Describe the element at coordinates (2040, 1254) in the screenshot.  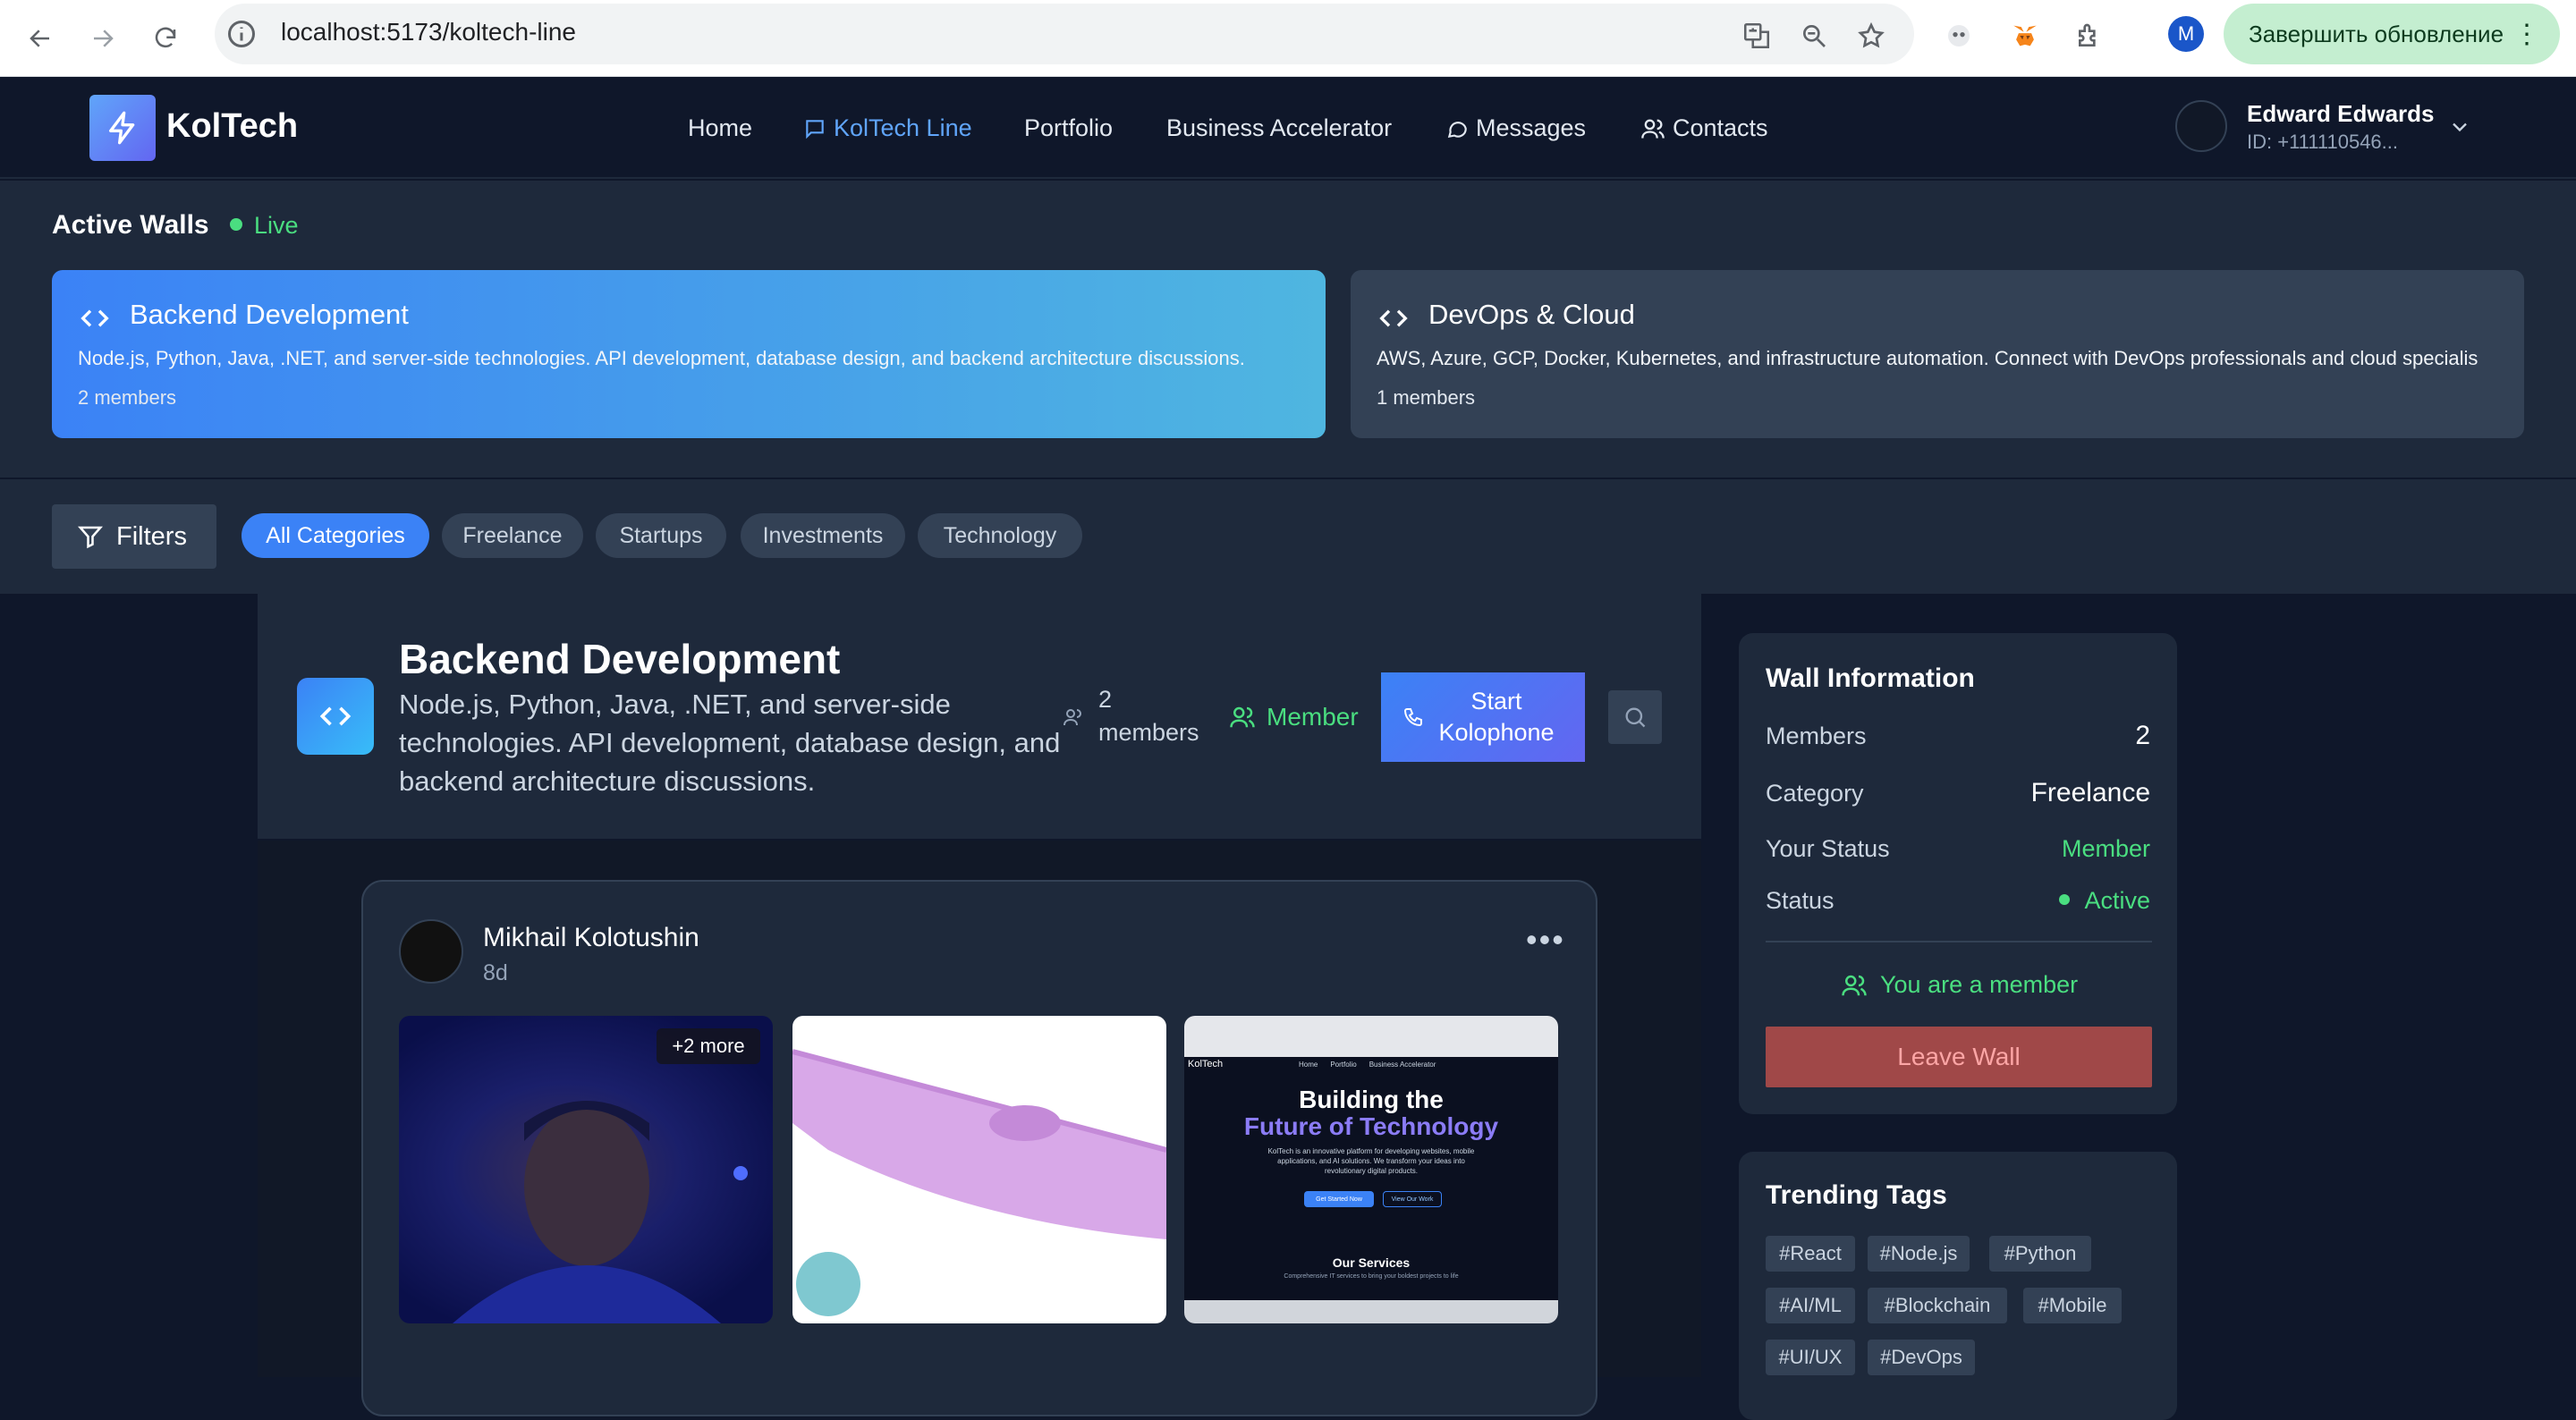
I see `tag-chip: #Python` at that location.